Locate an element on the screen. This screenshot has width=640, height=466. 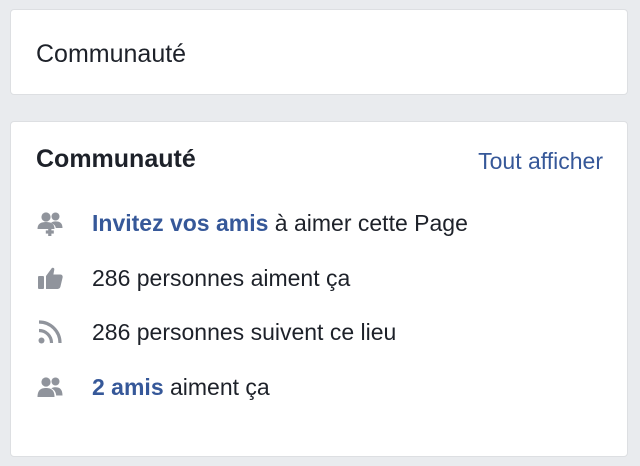
followers-row: 286 personnes suivent ce lieu is located at coordinates (319, 345).